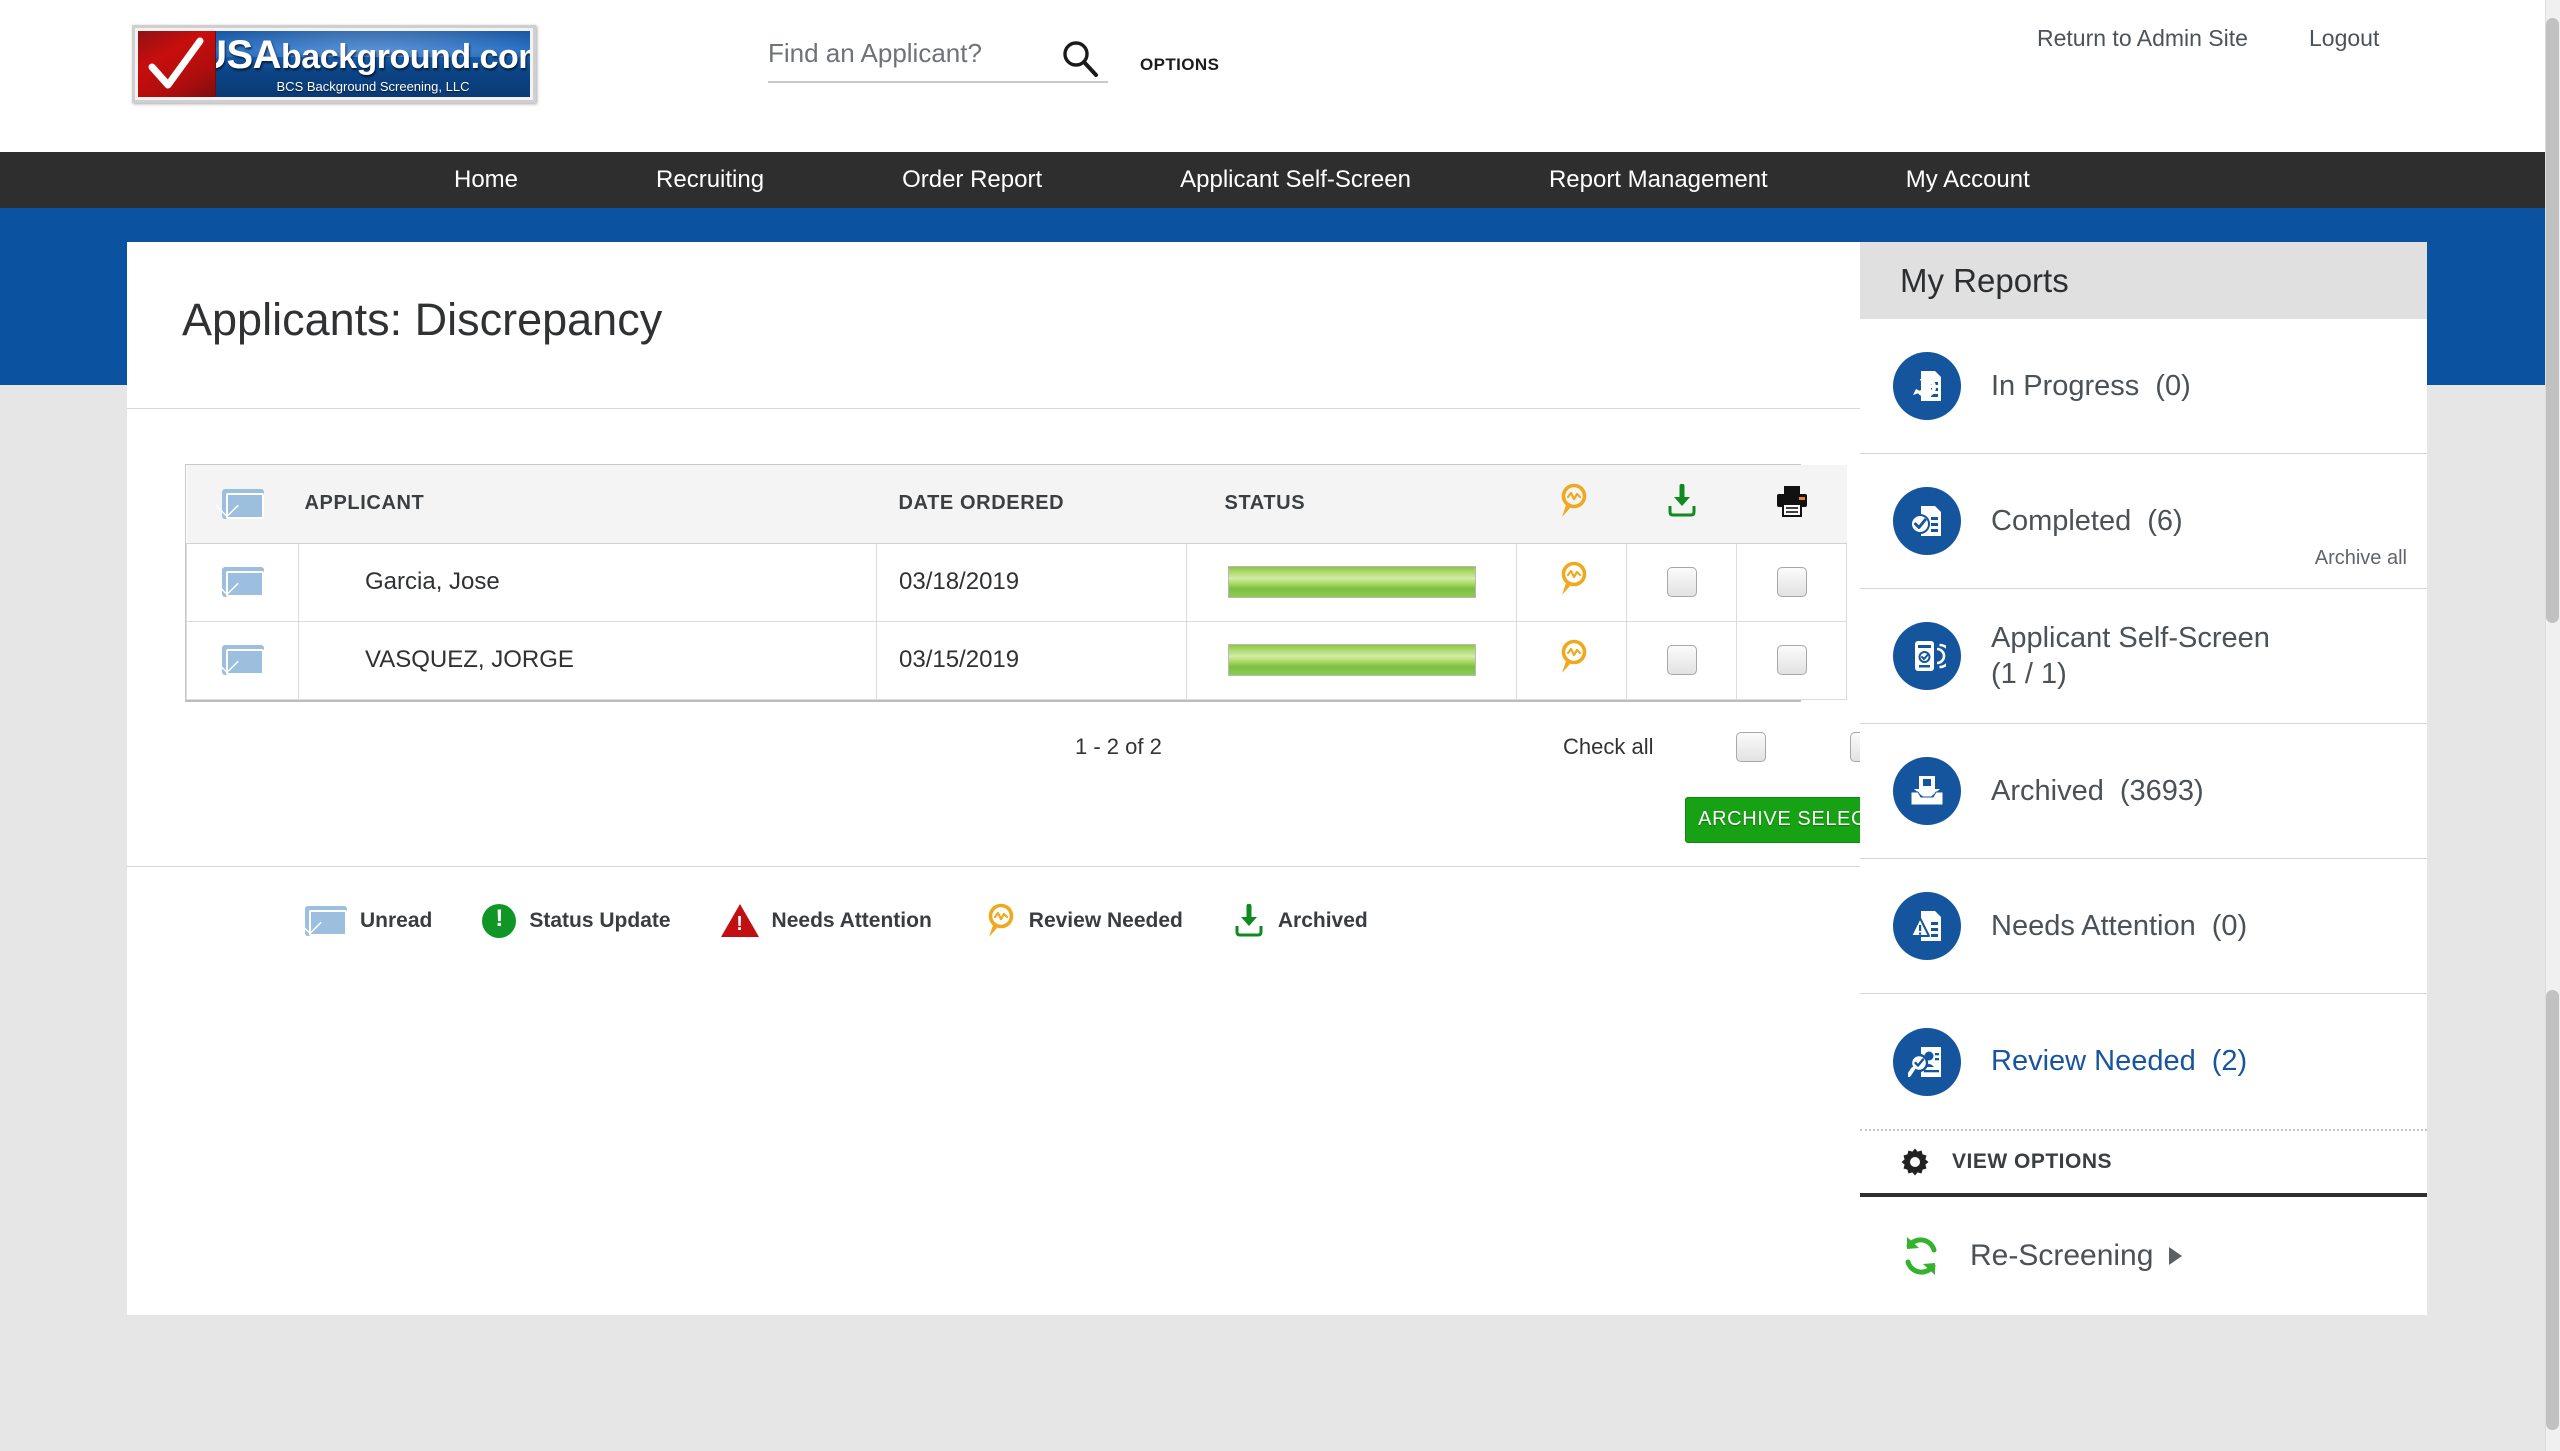 This screenshot has height=1451, width=2560. What do you see at coordinates (373, 86) in the screenshot?
I see `logo-subtitle: BCS Background Screening, LLC` at bounding box center [373, 86].